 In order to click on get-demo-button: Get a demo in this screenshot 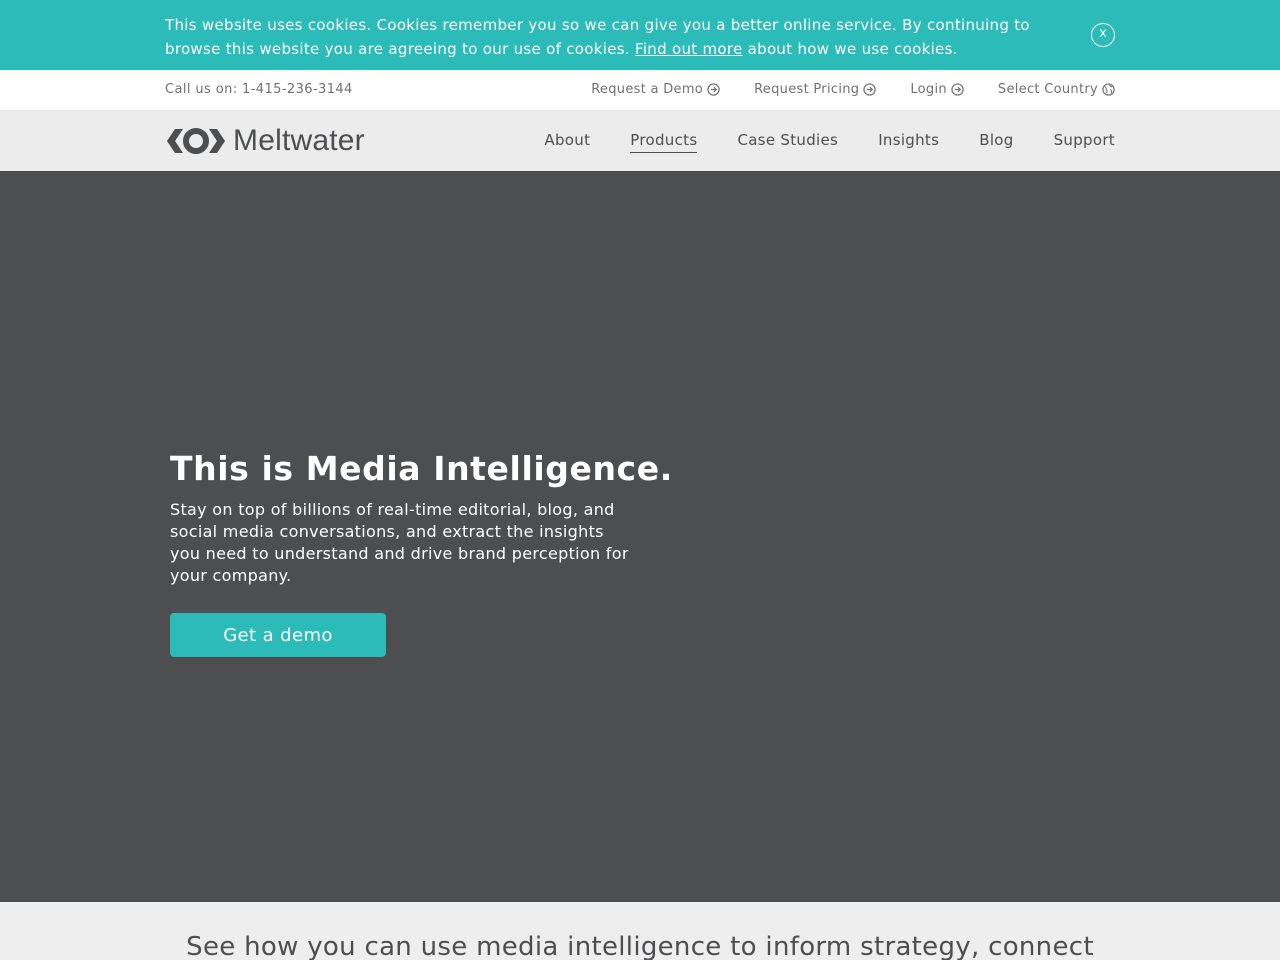, I will do `click(278, 635)`.